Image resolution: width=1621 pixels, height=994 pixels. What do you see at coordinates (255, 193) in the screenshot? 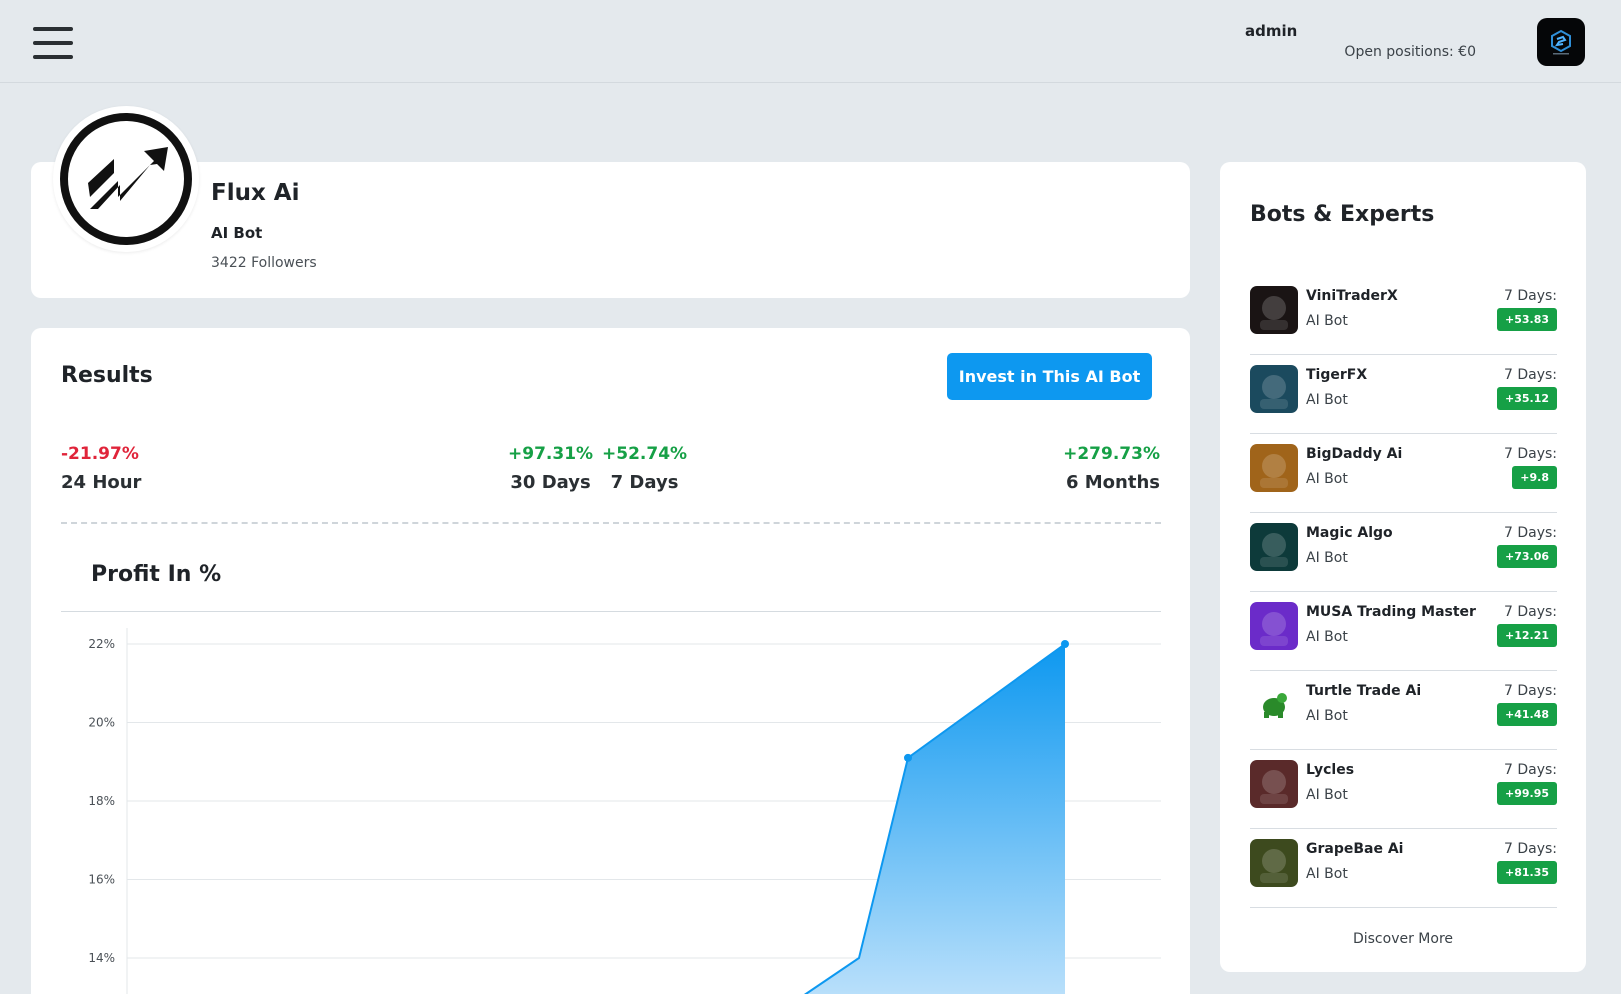
I see `profile-name: Flux Ai` at bounding box center [255, 193].